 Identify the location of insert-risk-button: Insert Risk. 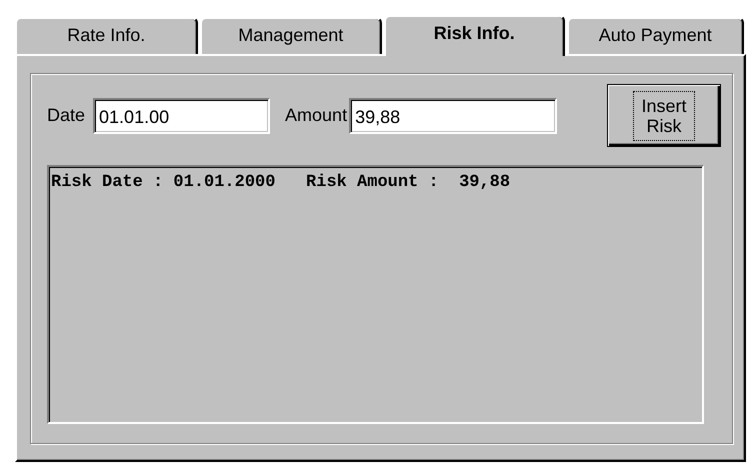
(664, 115).